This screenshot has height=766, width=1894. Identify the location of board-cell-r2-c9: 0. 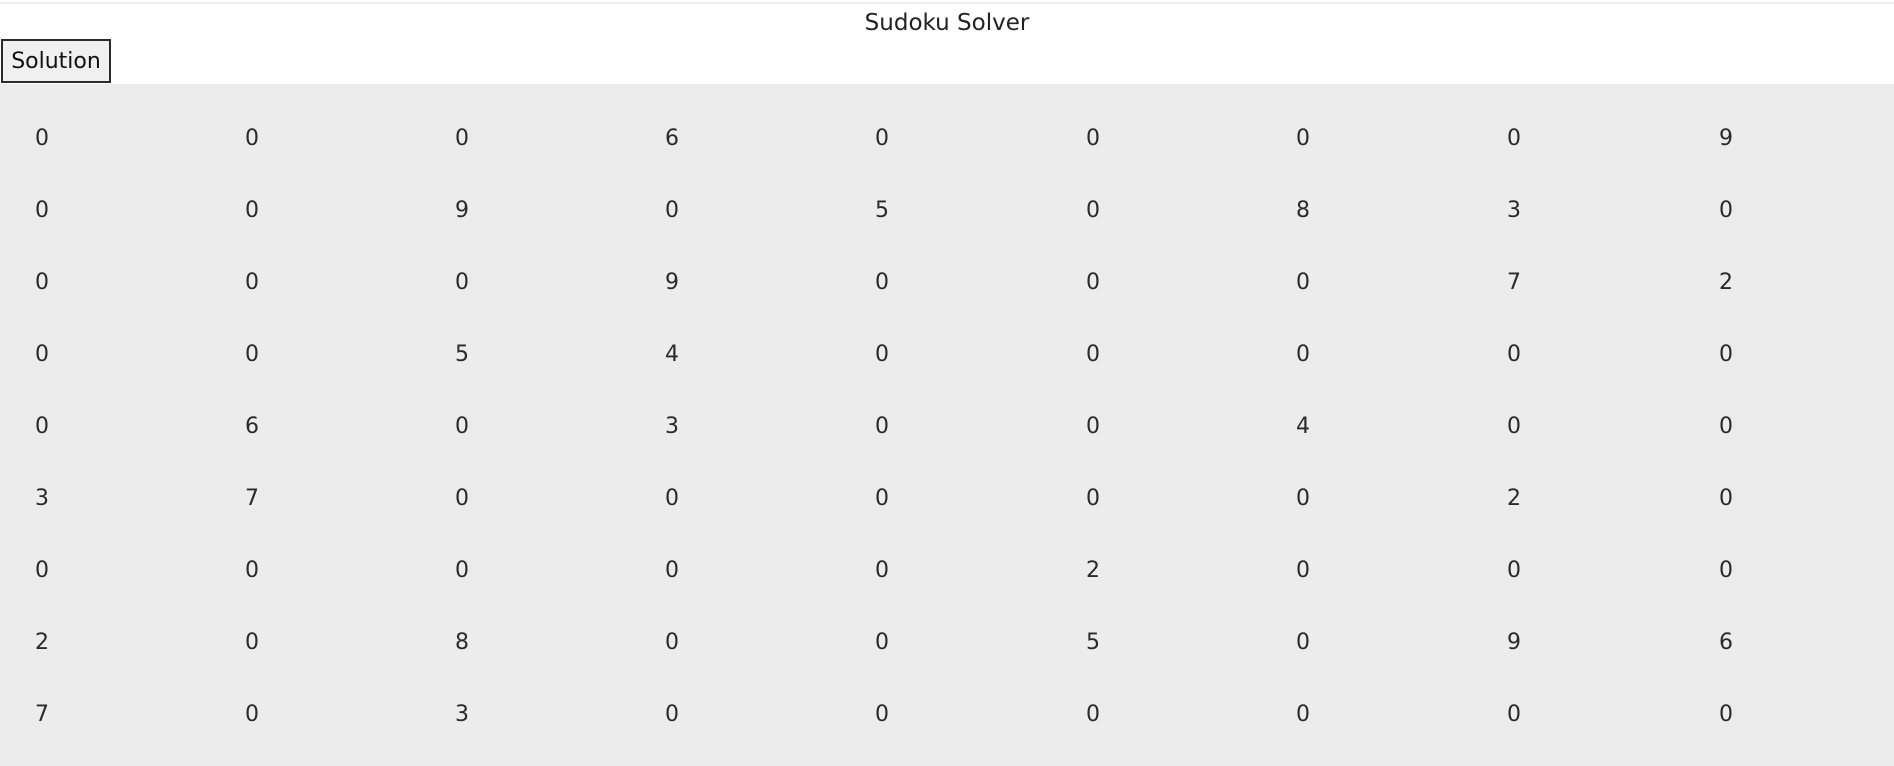
(1726, 210).